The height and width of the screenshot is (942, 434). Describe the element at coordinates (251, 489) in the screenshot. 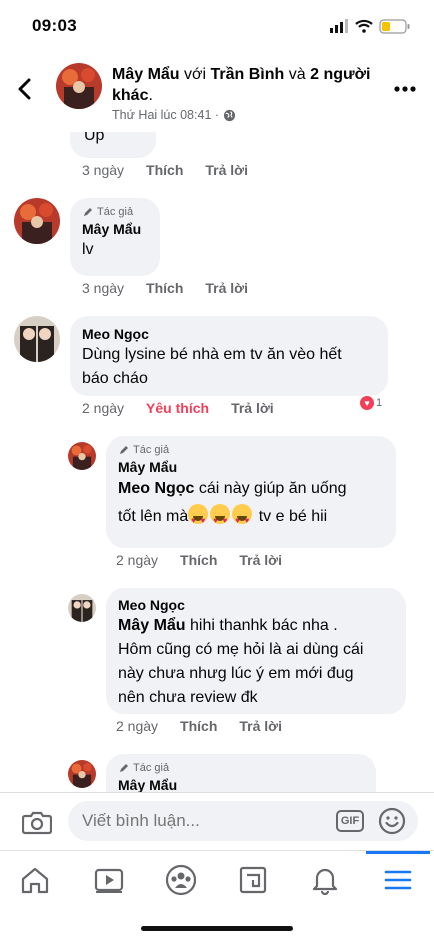

I see `comment-text-line: Meo Ngọc cái này giúp ăn uống` at that location.